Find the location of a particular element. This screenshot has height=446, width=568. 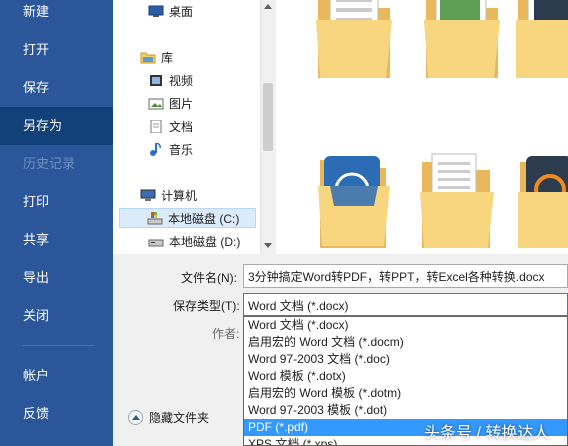

file-type-option-dot: Word 97-2003 模板 (*.dot) is located at coordinates (405, 410).